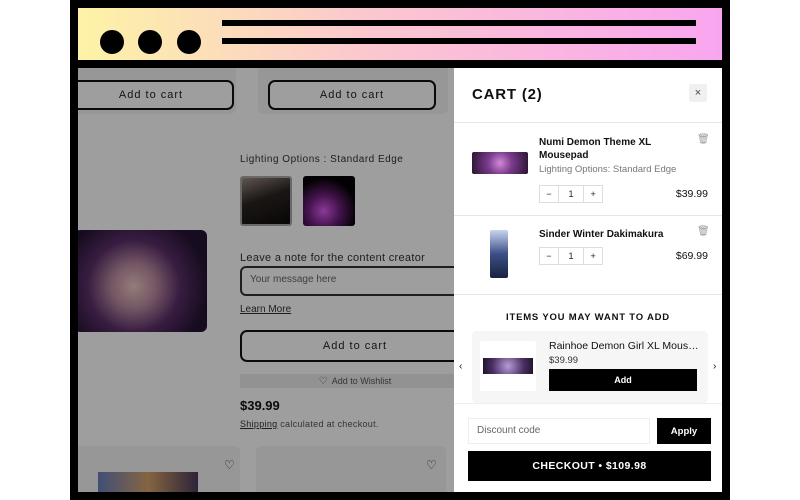  I want to click on upsell-image-art, so click(508, 366).